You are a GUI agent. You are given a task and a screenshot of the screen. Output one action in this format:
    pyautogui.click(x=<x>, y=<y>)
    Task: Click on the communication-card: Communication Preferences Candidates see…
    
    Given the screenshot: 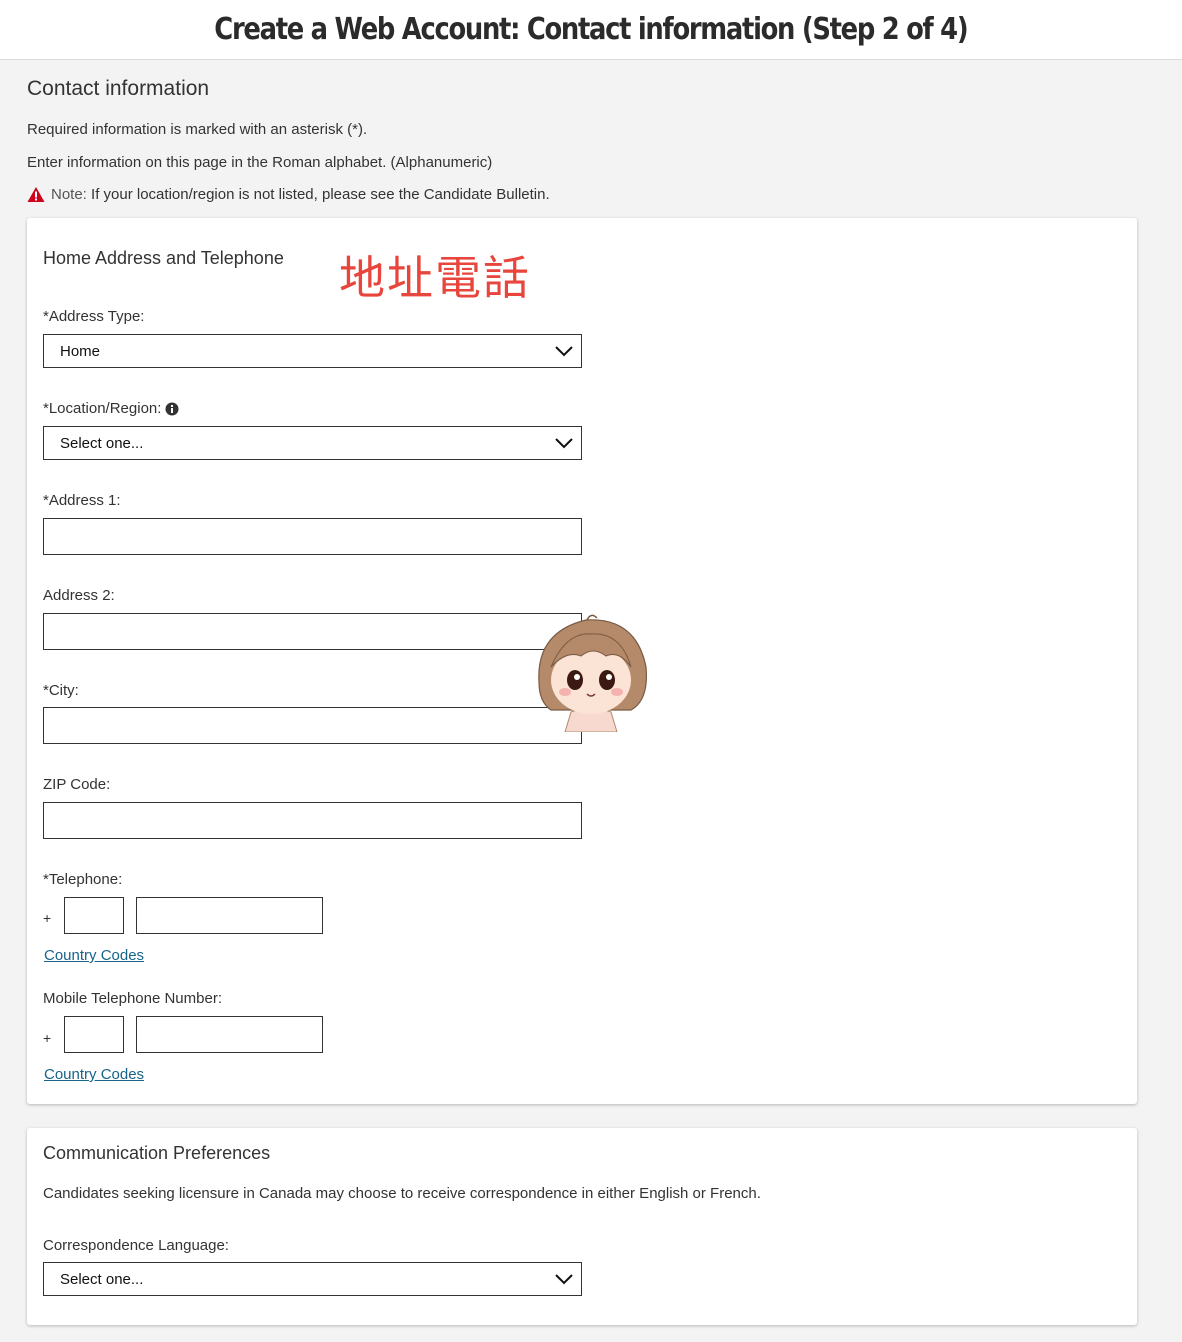 What is the action you would take?
    pyautogui.click(x=582, y=1226)
    